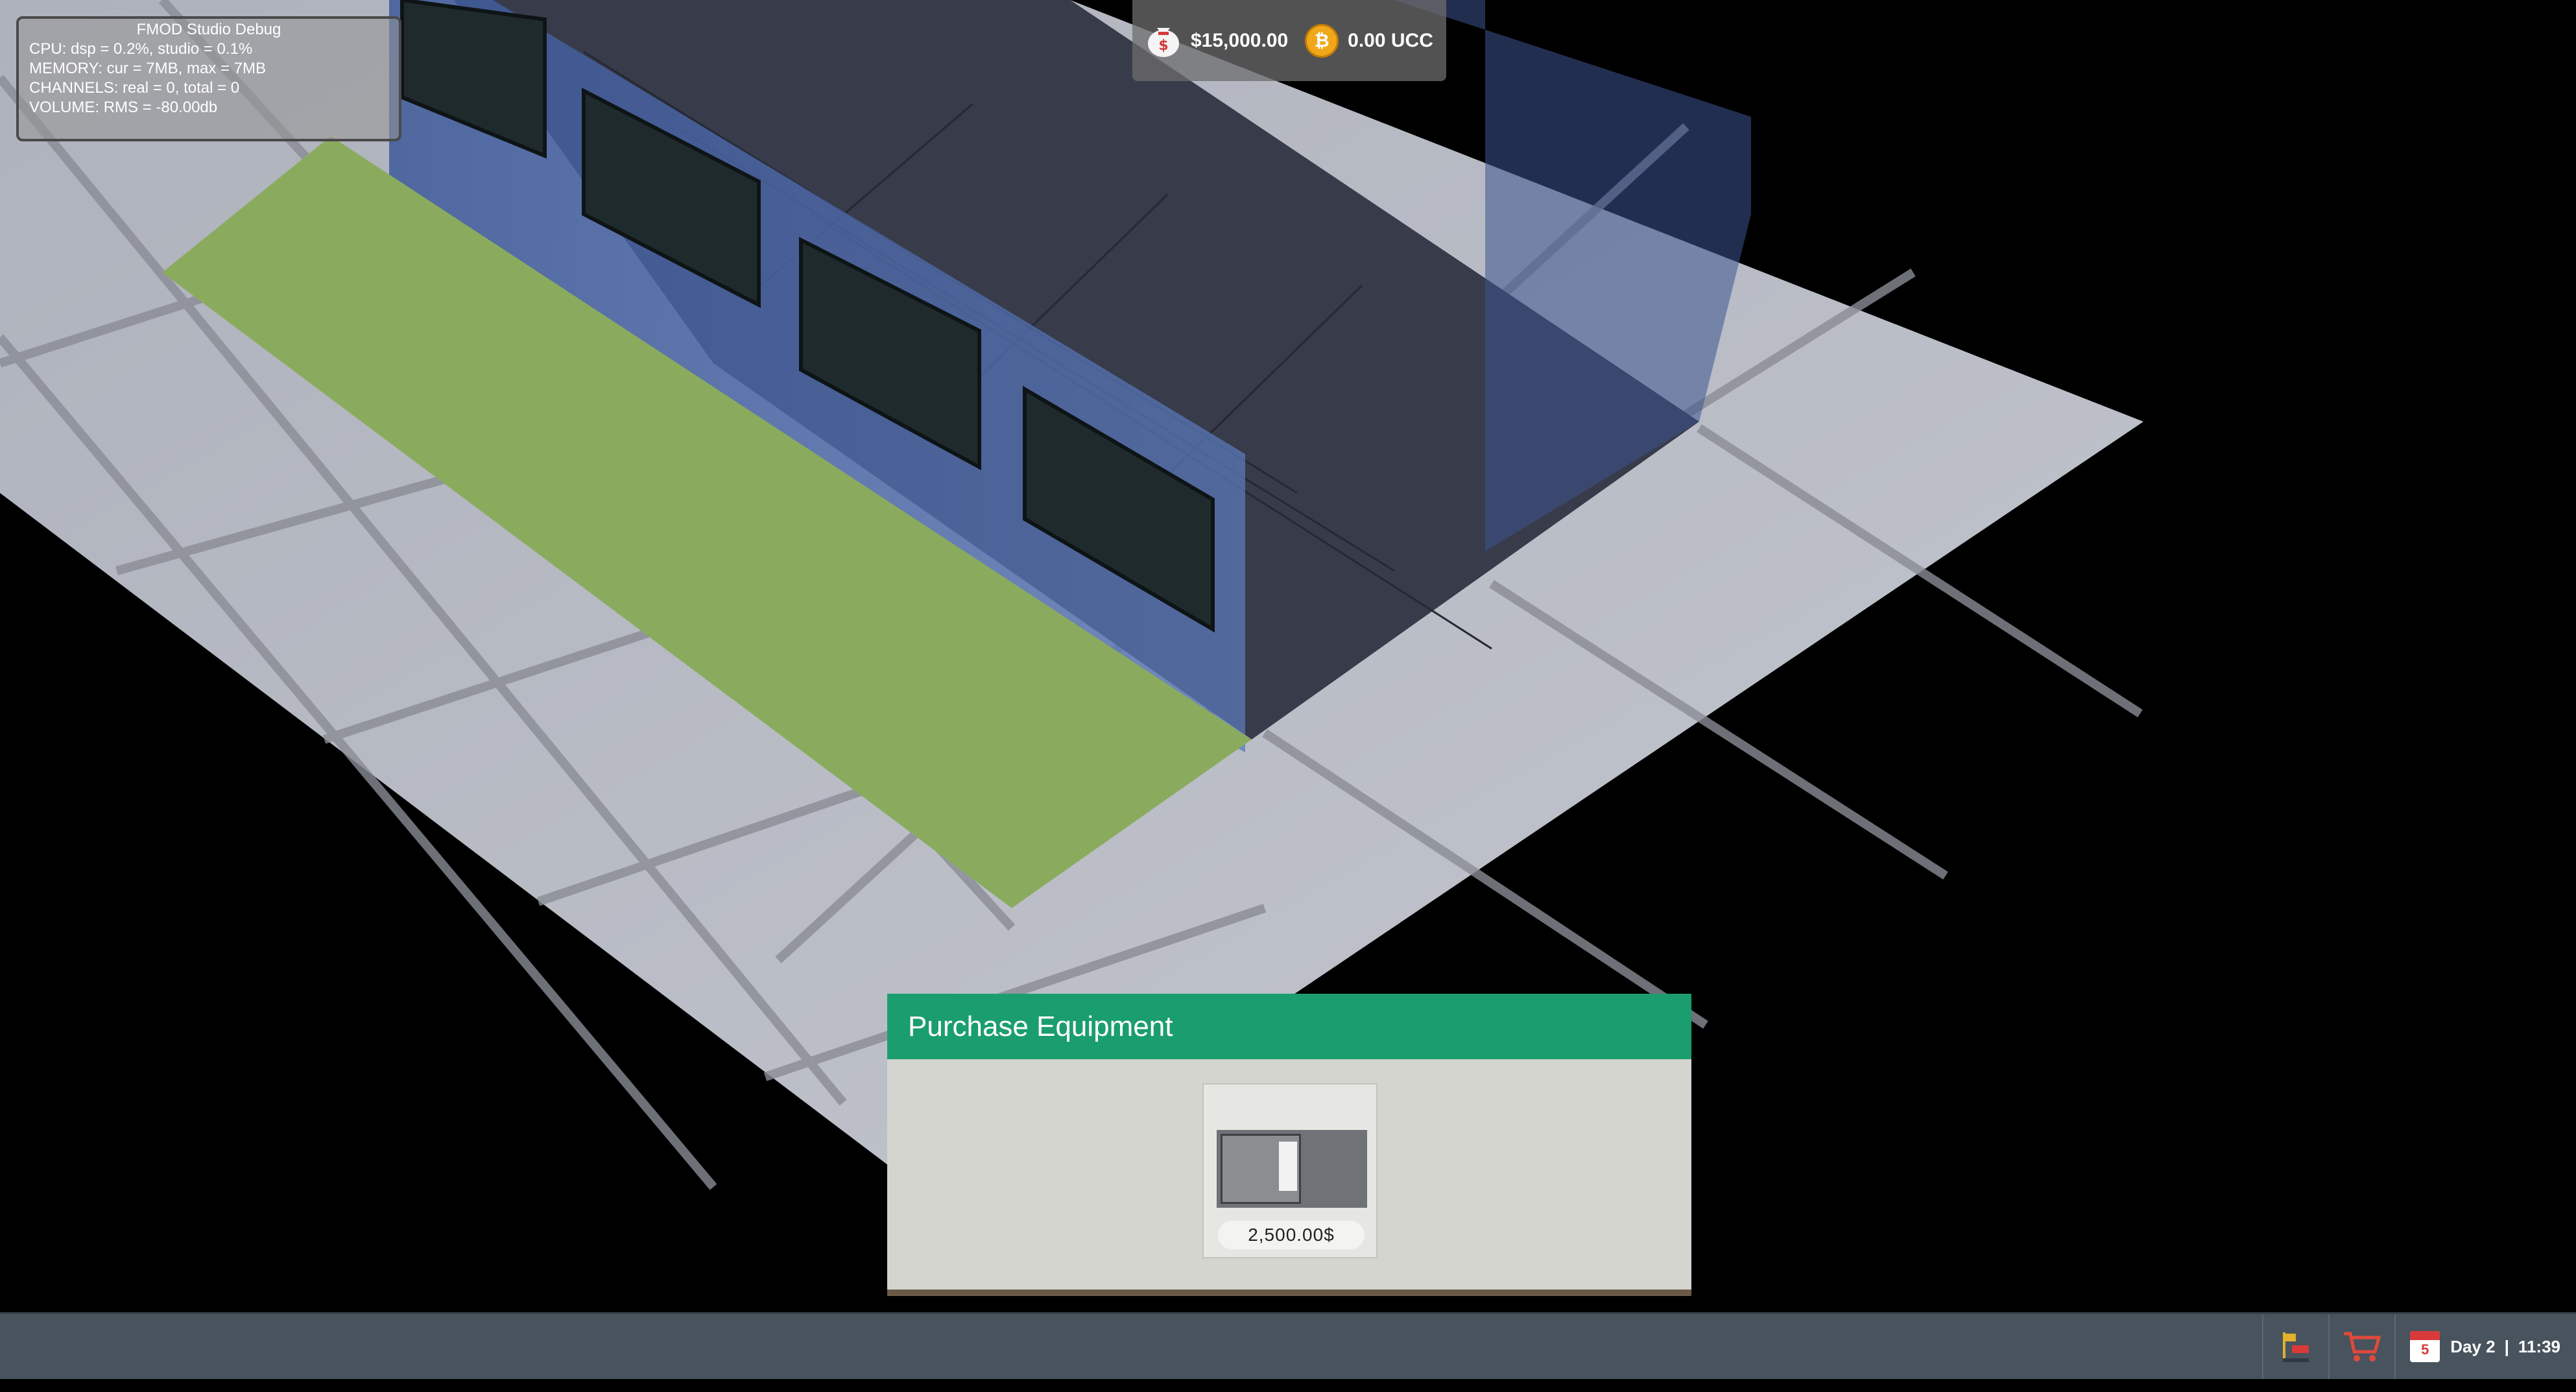 The image size is (2576, 1392). Describe the element at coordinates (2473, 1346) in the screenshot. I see `day-label: Day 2` at that location.